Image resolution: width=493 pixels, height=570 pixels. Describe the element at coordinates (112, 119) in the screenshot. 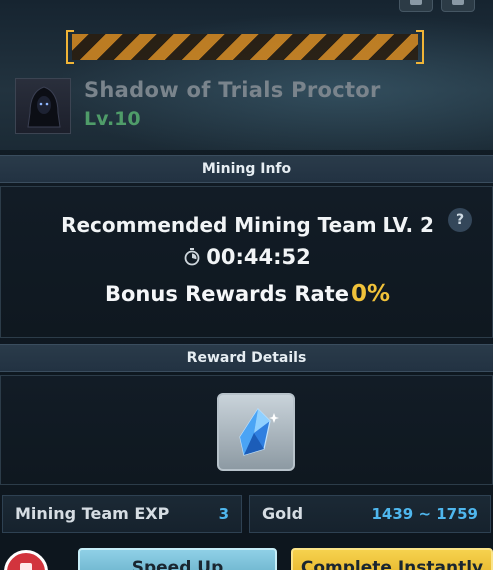

I see `boss-level: Lv.10` at that location.